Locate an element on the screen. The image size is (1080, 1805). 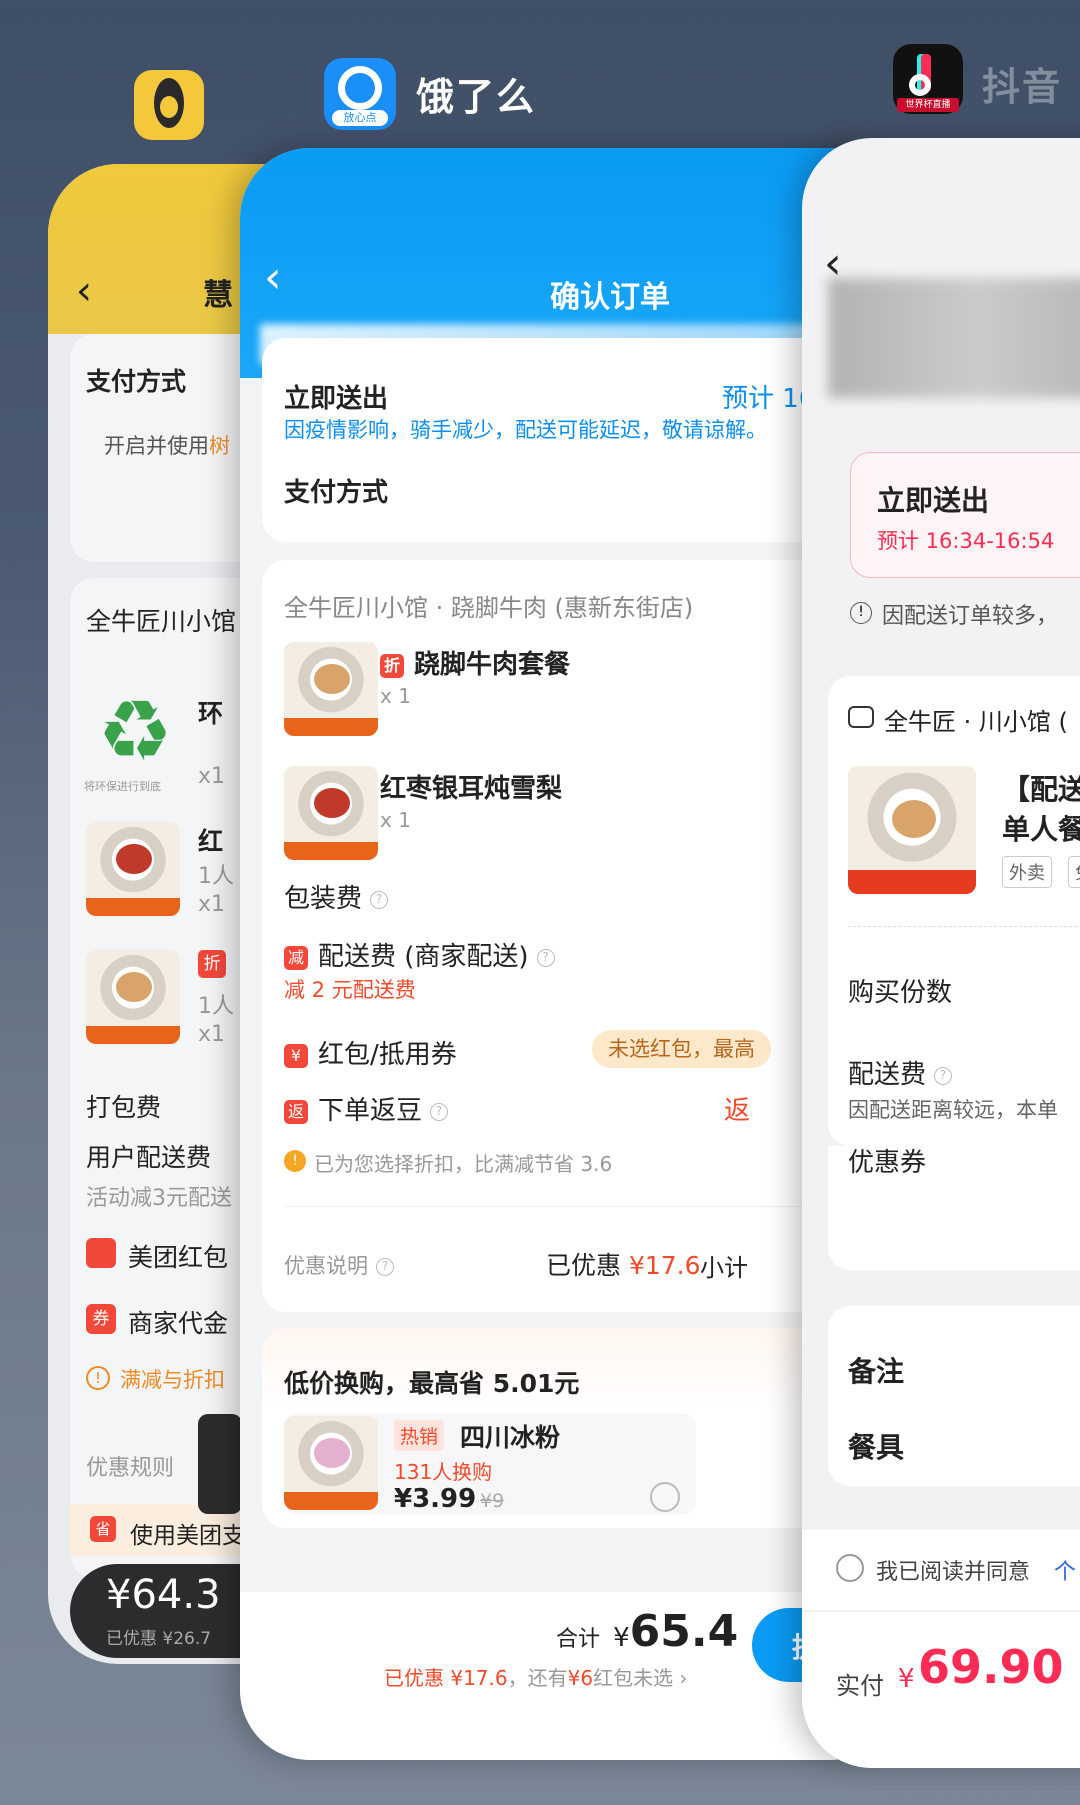
swap-item: 热销 四川冰粉 131人换购 ¥3.99 ¥9 is located at coordinates (490, 1464).